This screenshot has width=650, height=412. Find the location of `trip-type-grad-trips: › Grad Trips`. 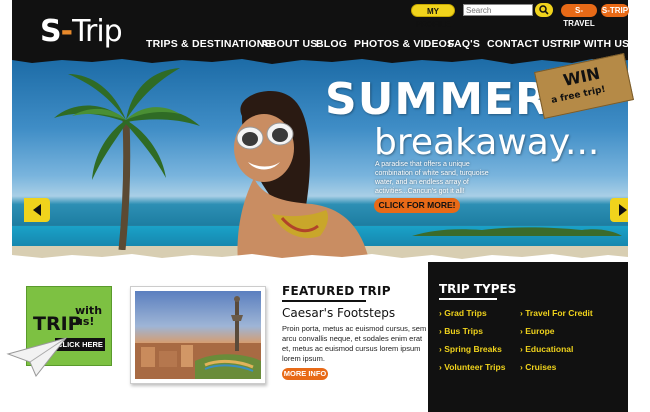

trip-type-grad-trips: › Grad Trips is located at coordinates (463, 313).